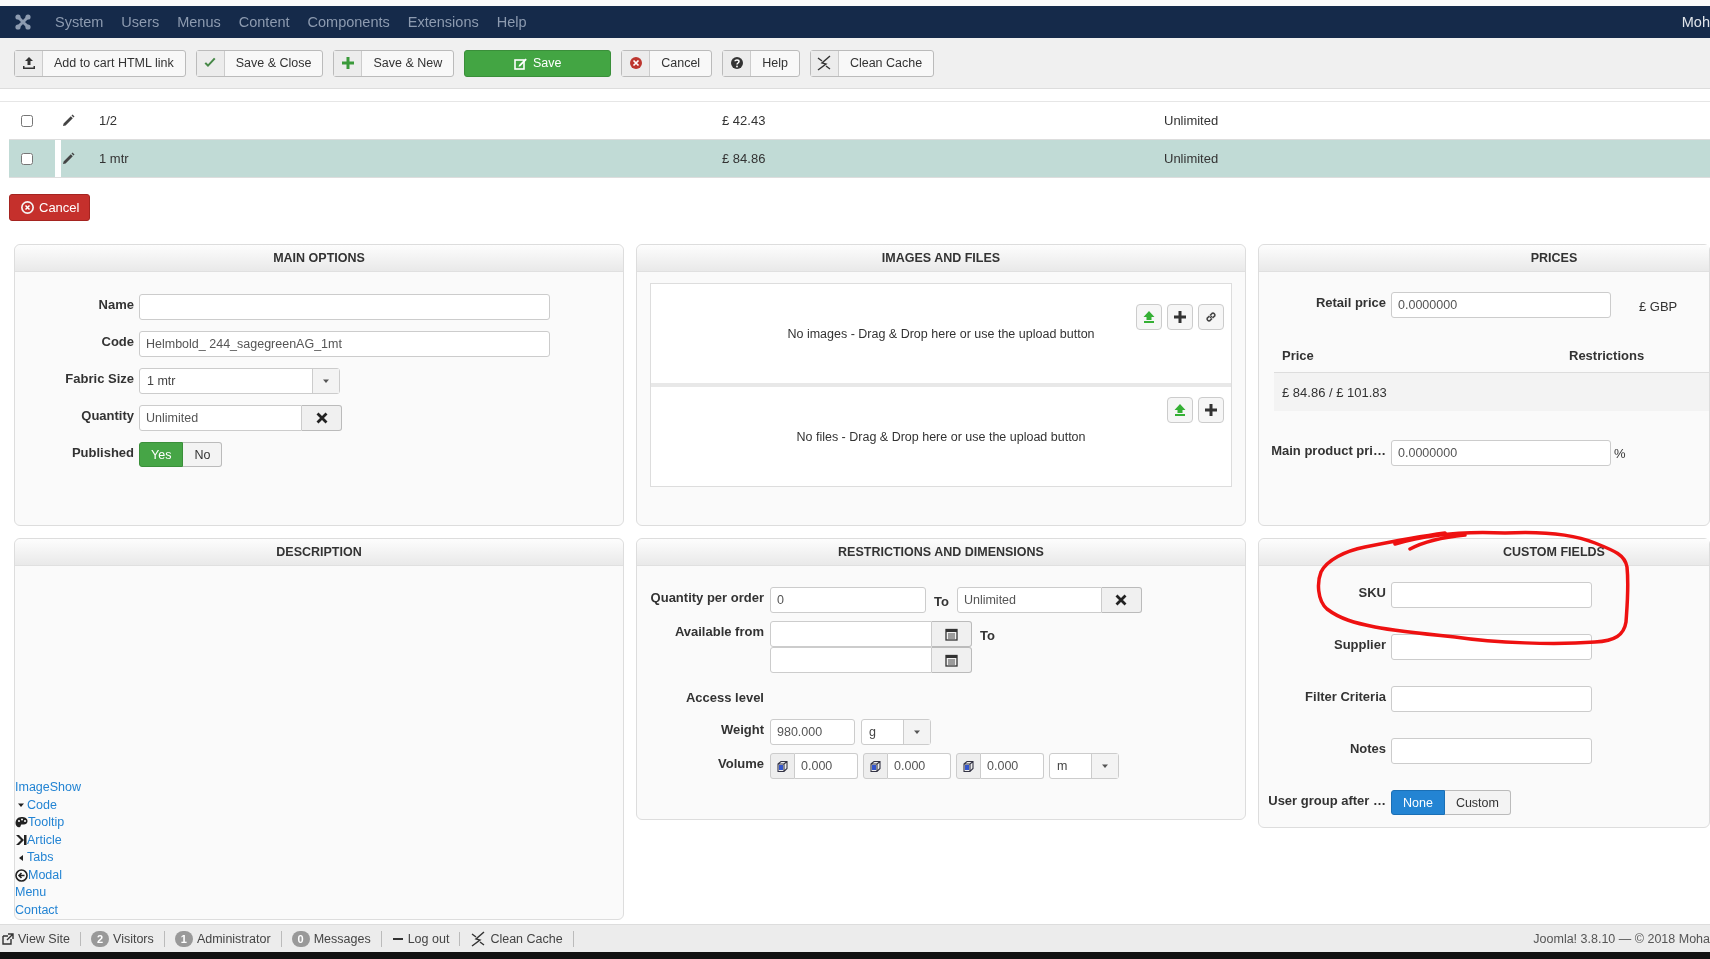  Describe the element at coordinates (348, 22) in the screenshot. I see `menu-item: Components` at that location.